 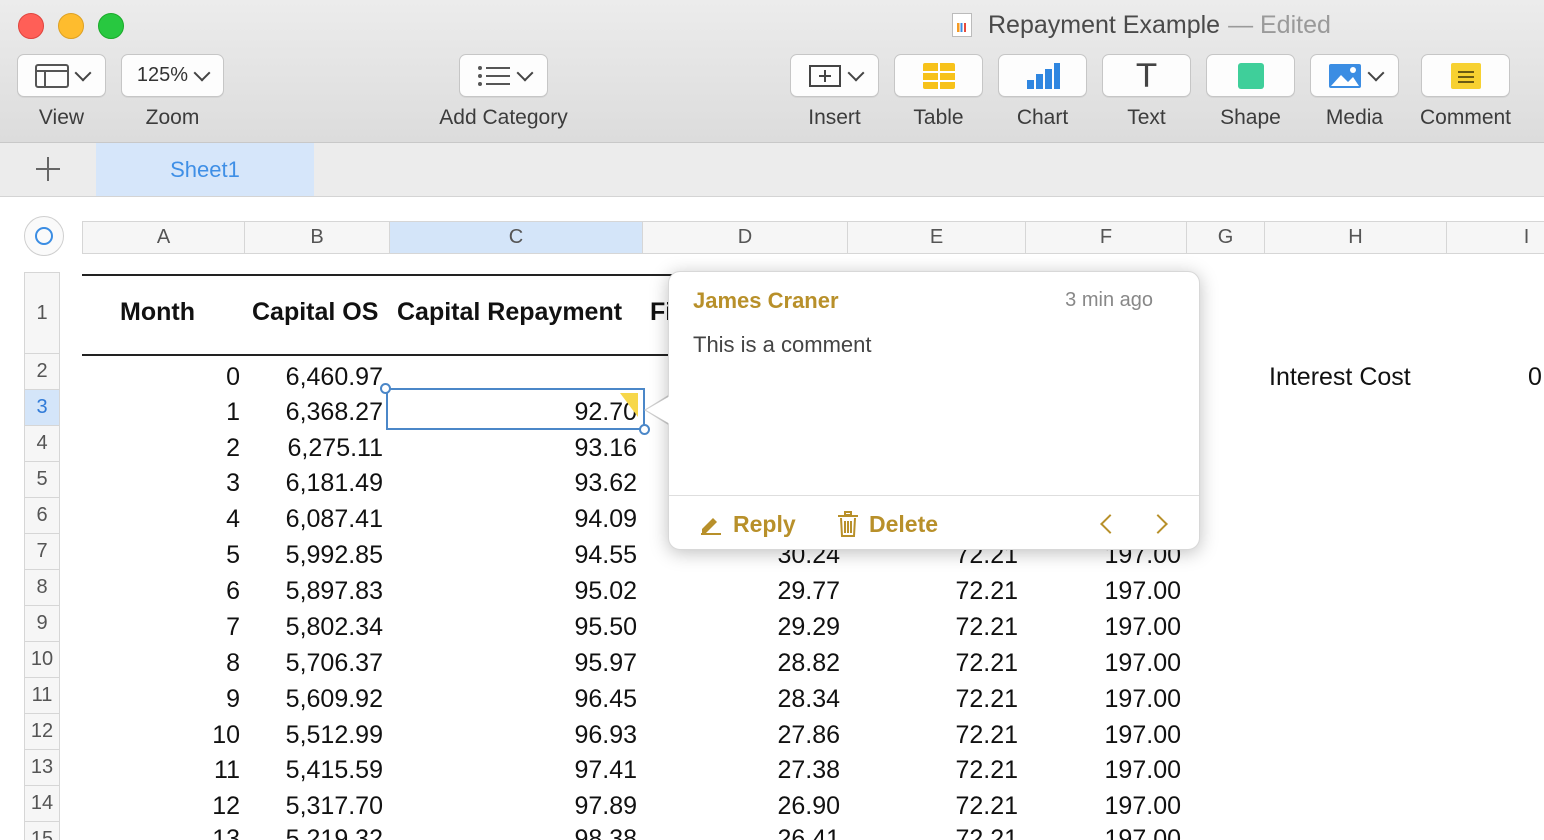 I want to click on column-header-h: H, so click(x=1356, y=237).